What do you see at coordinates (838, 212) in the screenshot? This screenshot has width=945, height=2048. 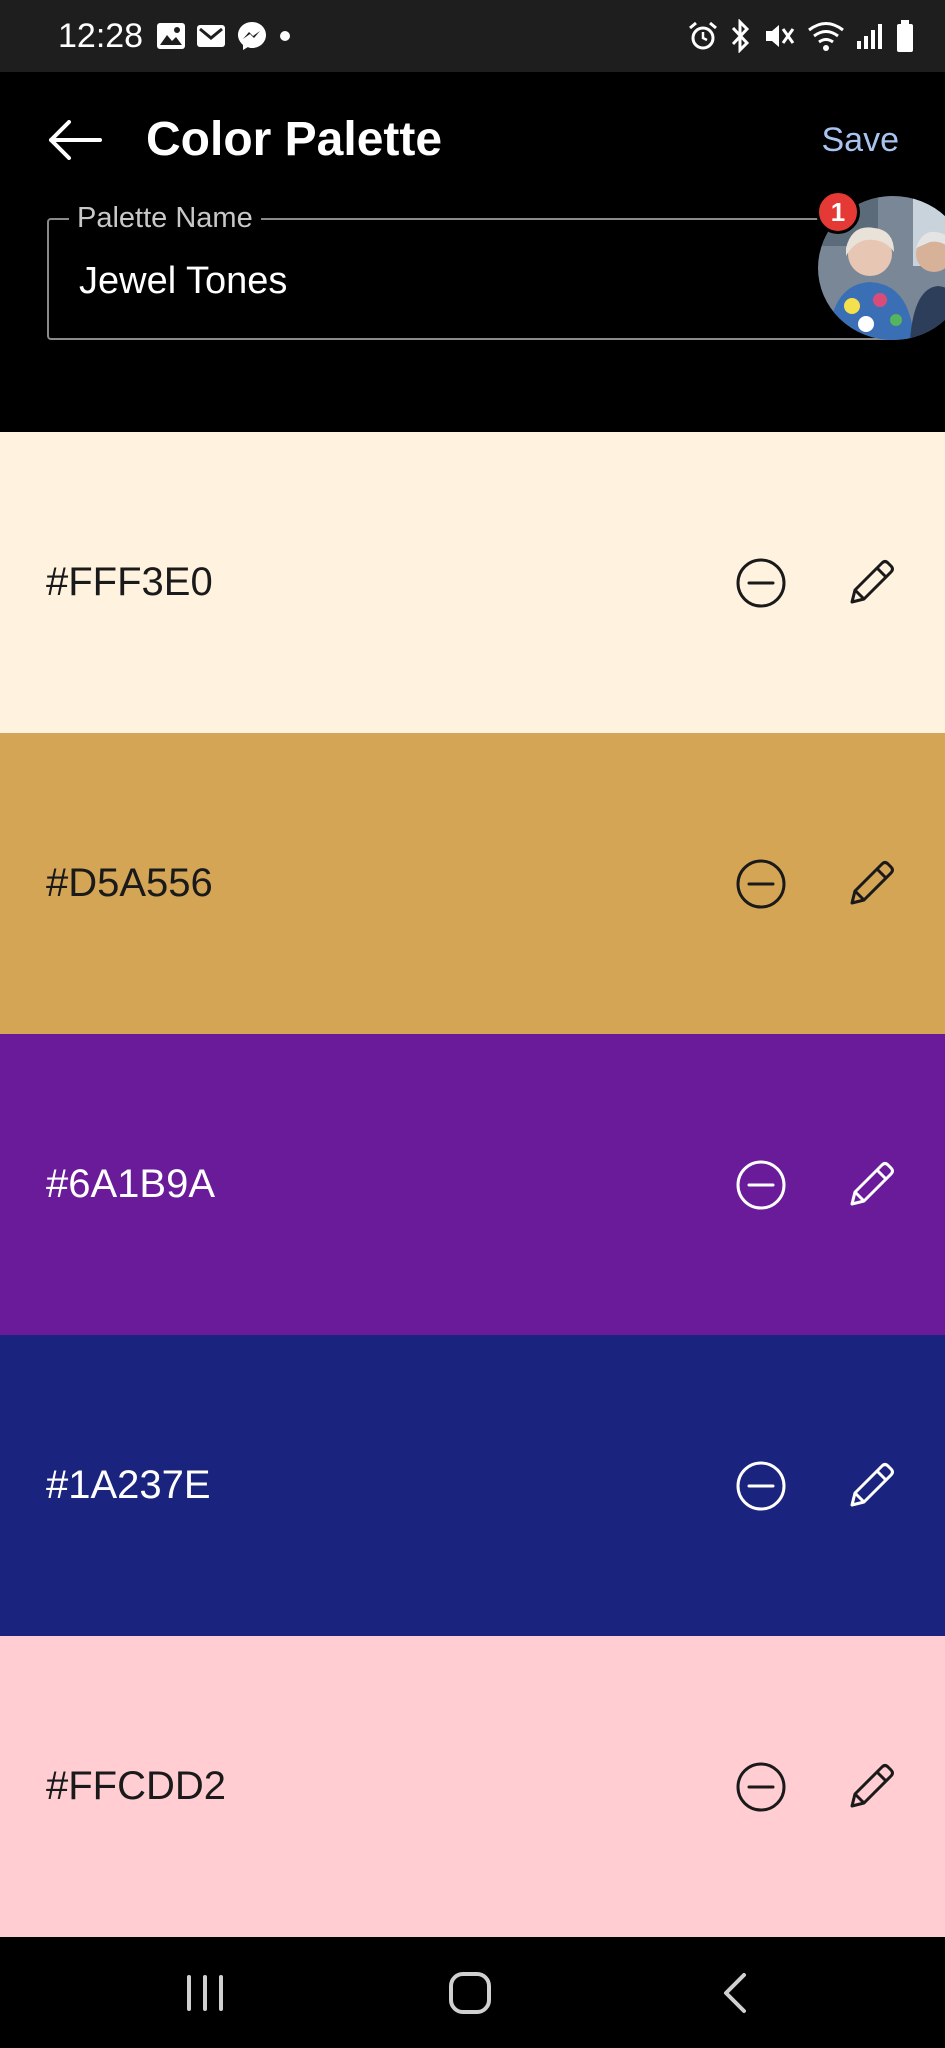 I see `chat-head-badge: 1` at bounding box center [838, 212].